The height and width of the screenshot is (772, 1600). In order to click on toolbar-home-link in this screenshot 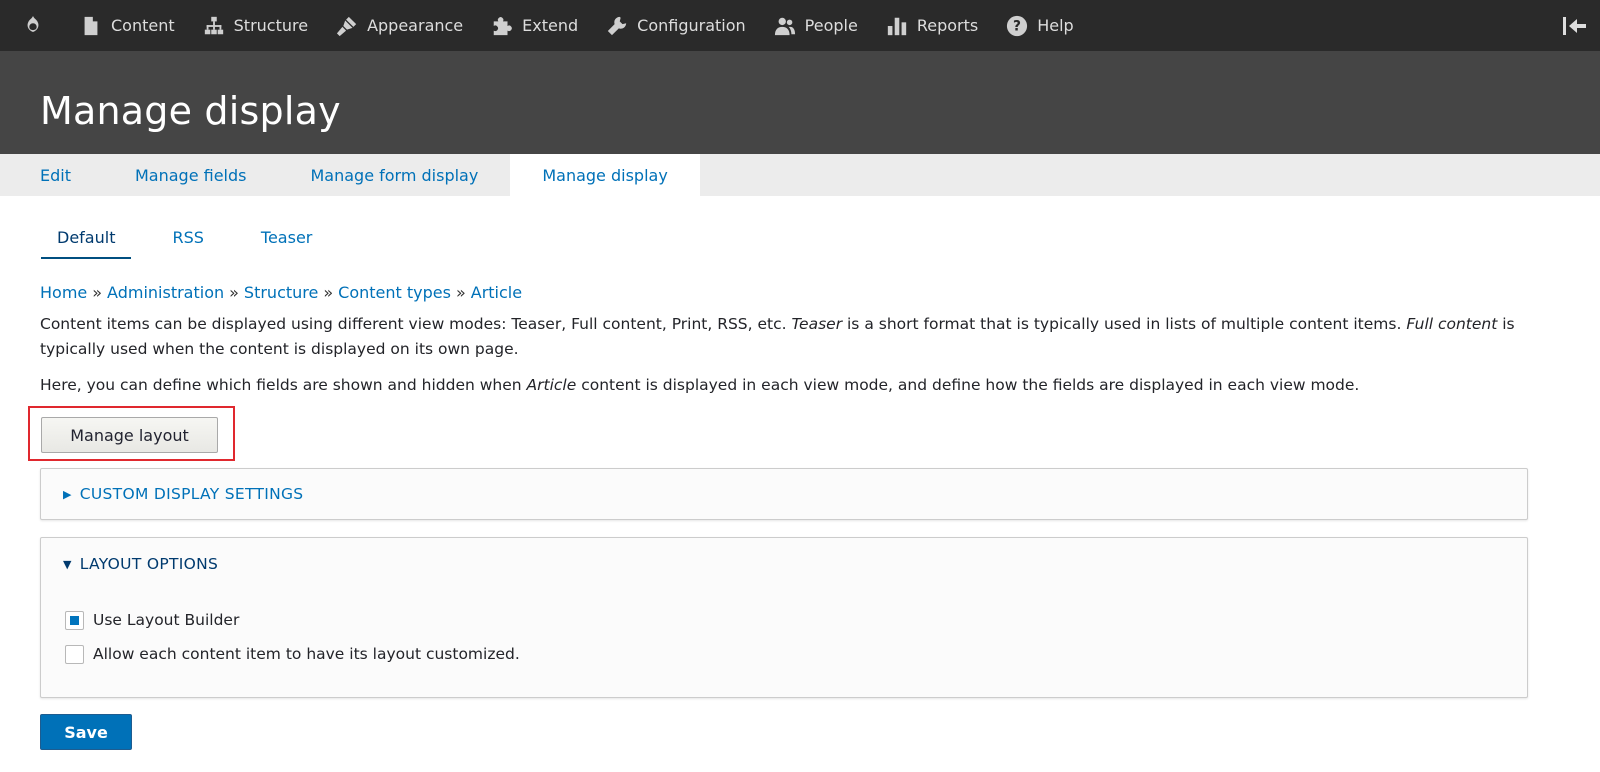, I will do `click(33, 25)`.